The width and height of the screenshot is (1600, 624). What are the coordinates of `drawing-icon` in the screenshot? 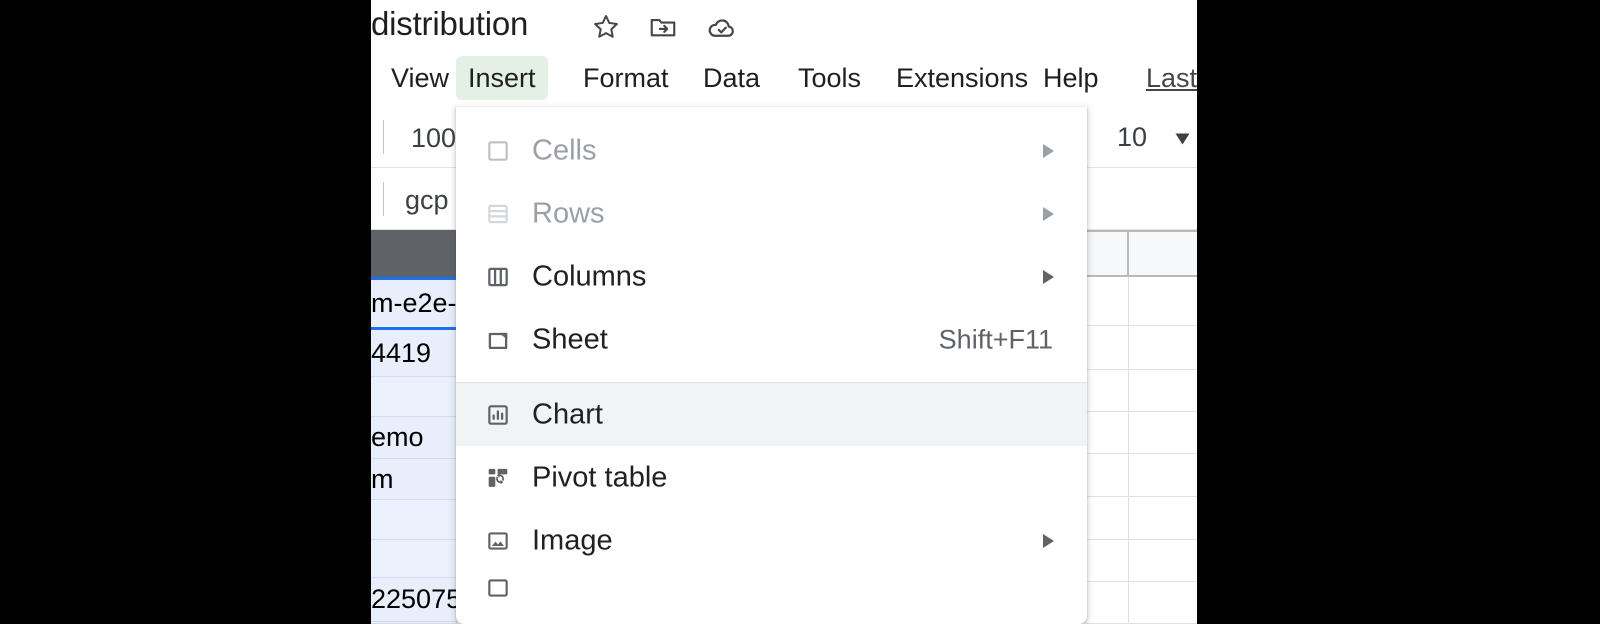 It's located at (498, 588).